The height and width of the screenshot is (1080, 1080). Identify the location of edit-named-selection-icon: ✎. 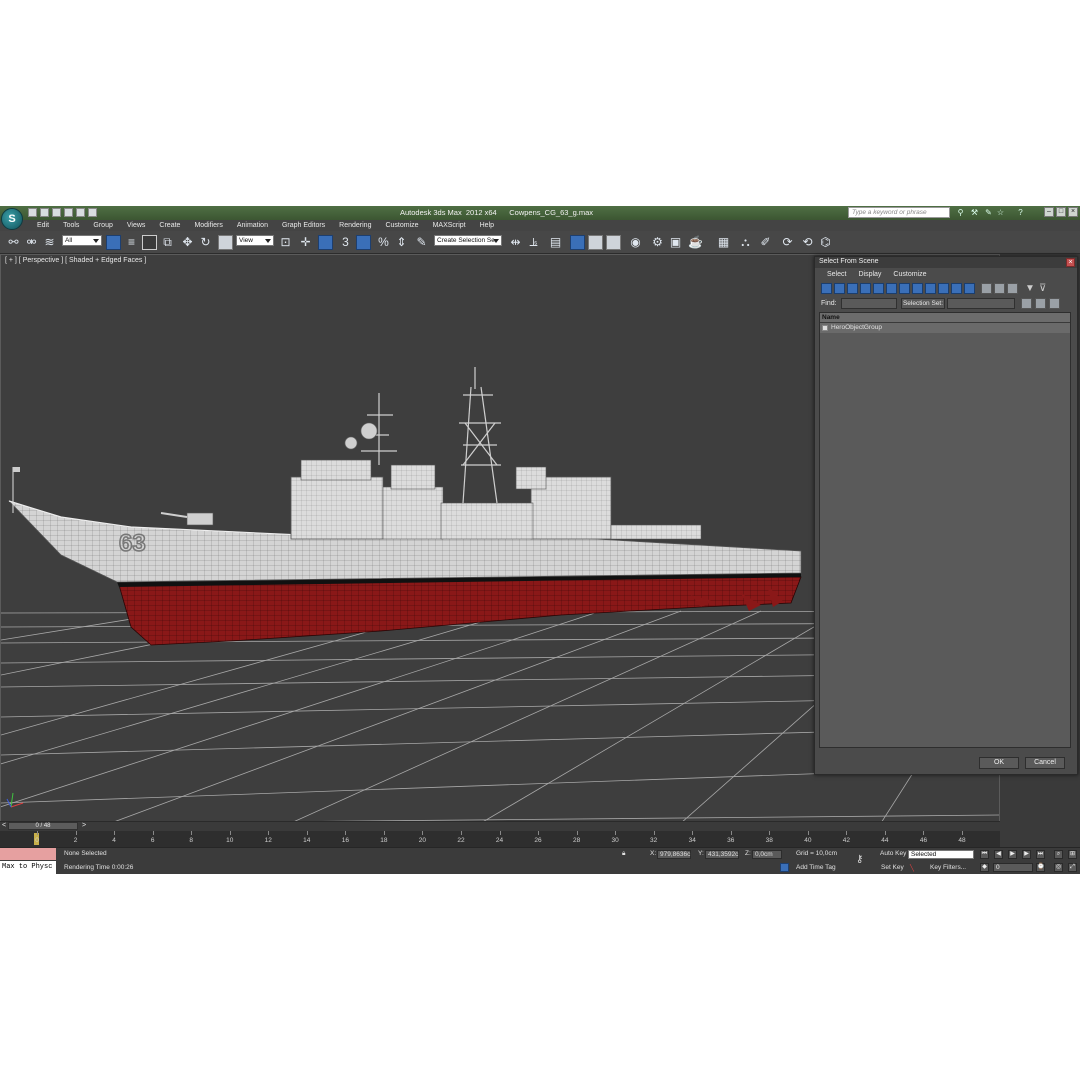
(421, 242).